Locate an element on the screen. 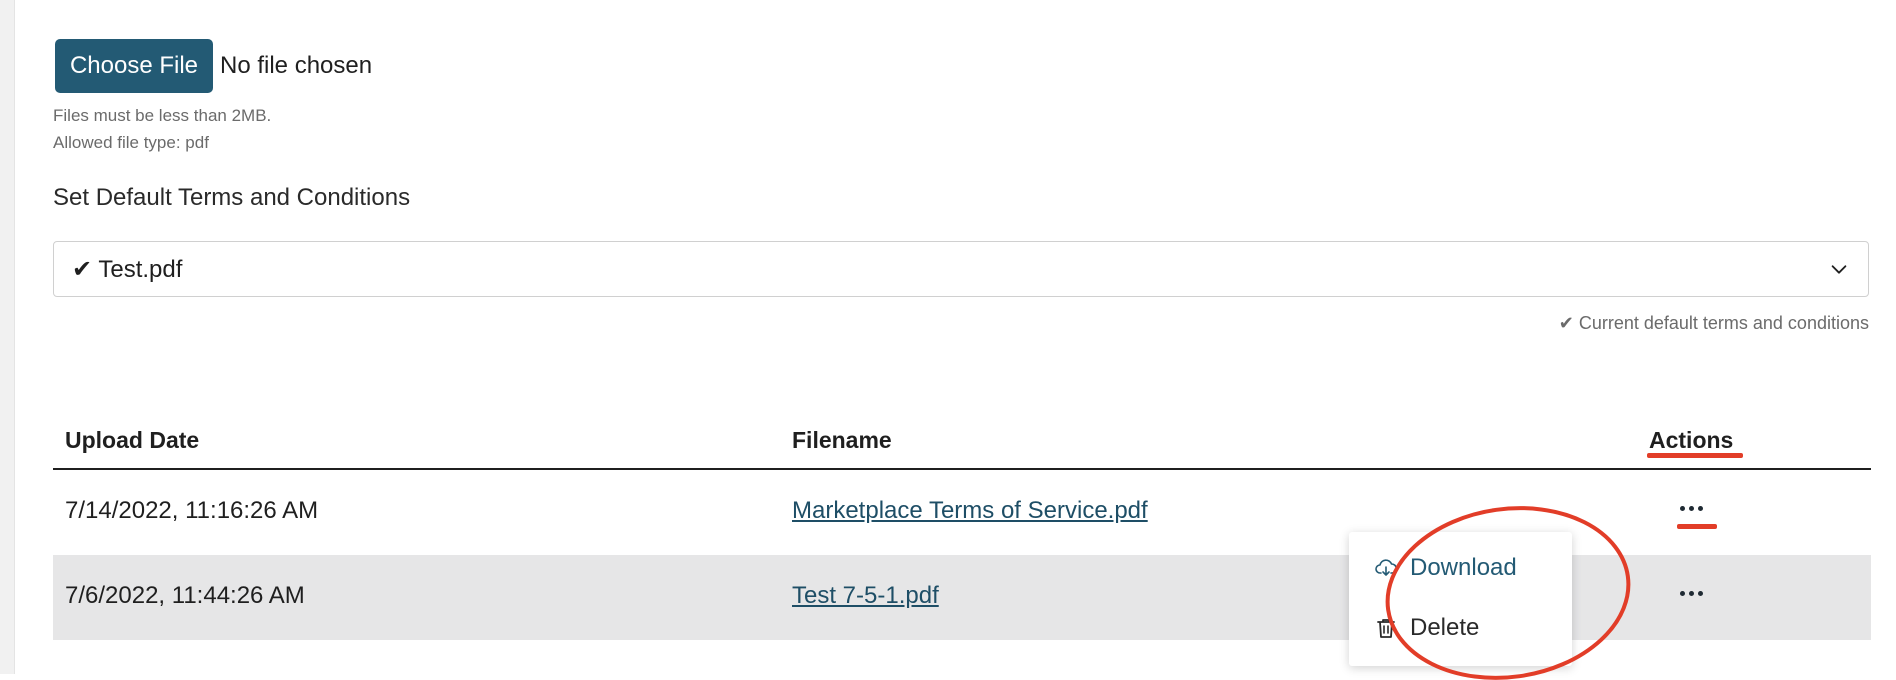  table-header: Upload Date Filename Actions is located at coordinates (962, 443).